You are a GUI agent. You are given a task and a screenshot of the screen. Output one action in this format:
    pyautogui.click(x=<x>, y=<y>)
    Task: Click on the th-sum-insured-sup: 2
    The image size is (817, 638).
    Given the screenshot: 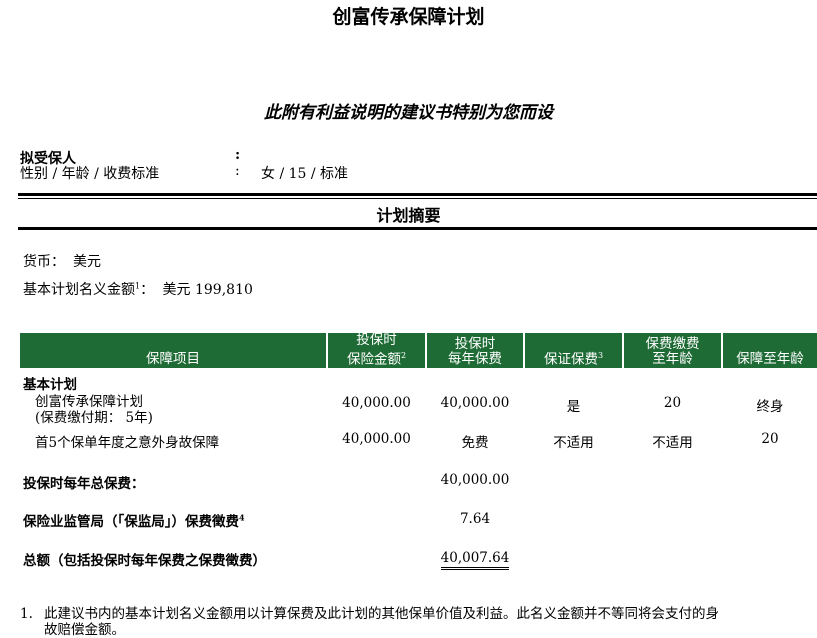 What is the action you would take?
    pyautogui.click(x=403, y=355)
    